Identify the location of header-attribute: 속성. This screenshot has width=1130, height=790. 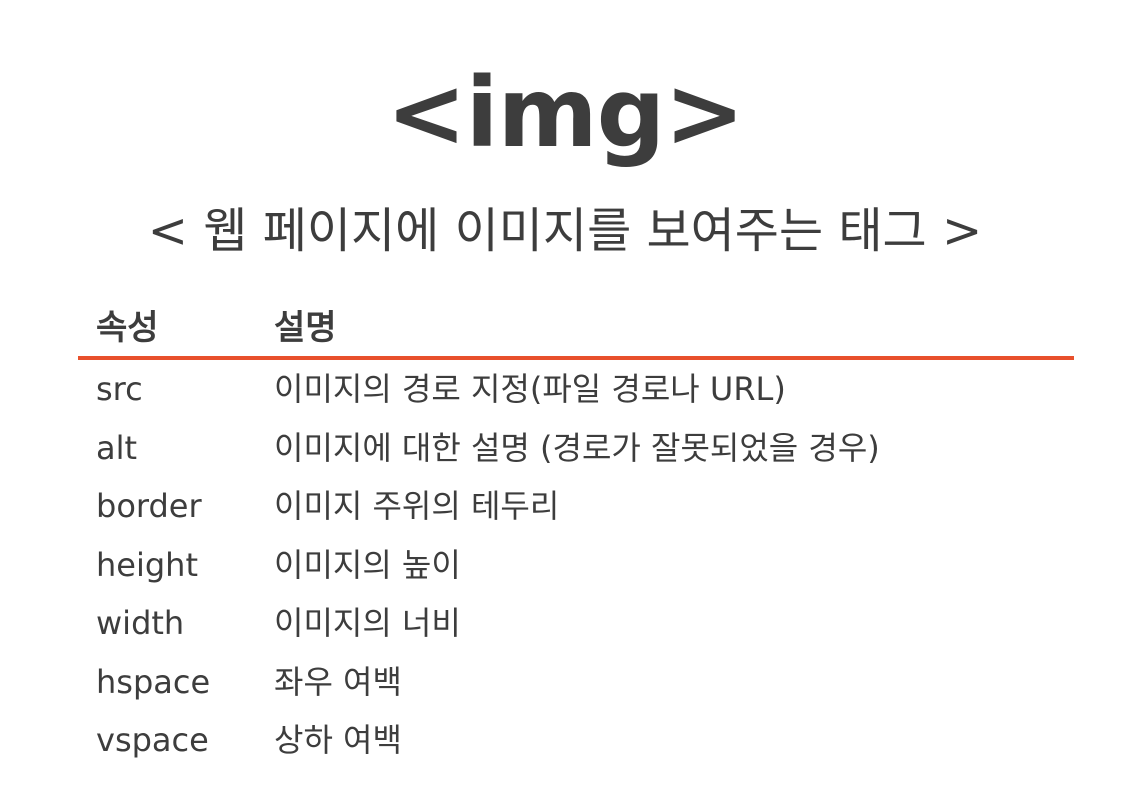
(127, 328).